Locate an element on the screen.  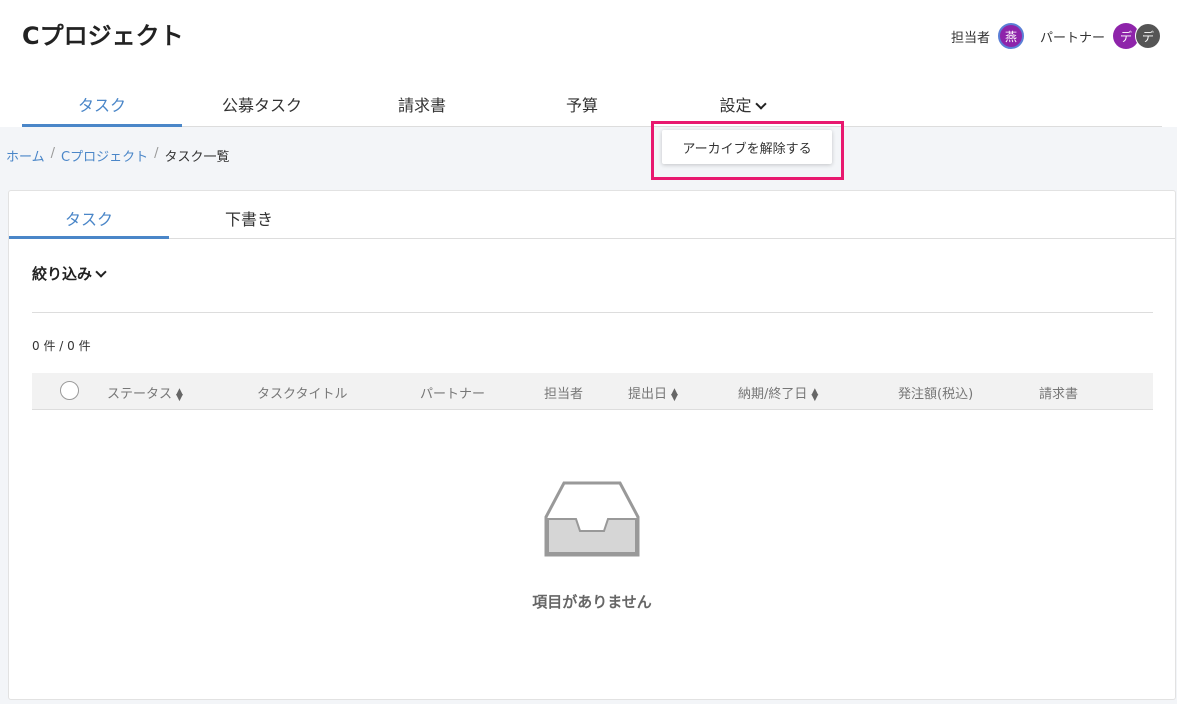
column-amount: 発注額(税込) is located at coordinates (936, 394).